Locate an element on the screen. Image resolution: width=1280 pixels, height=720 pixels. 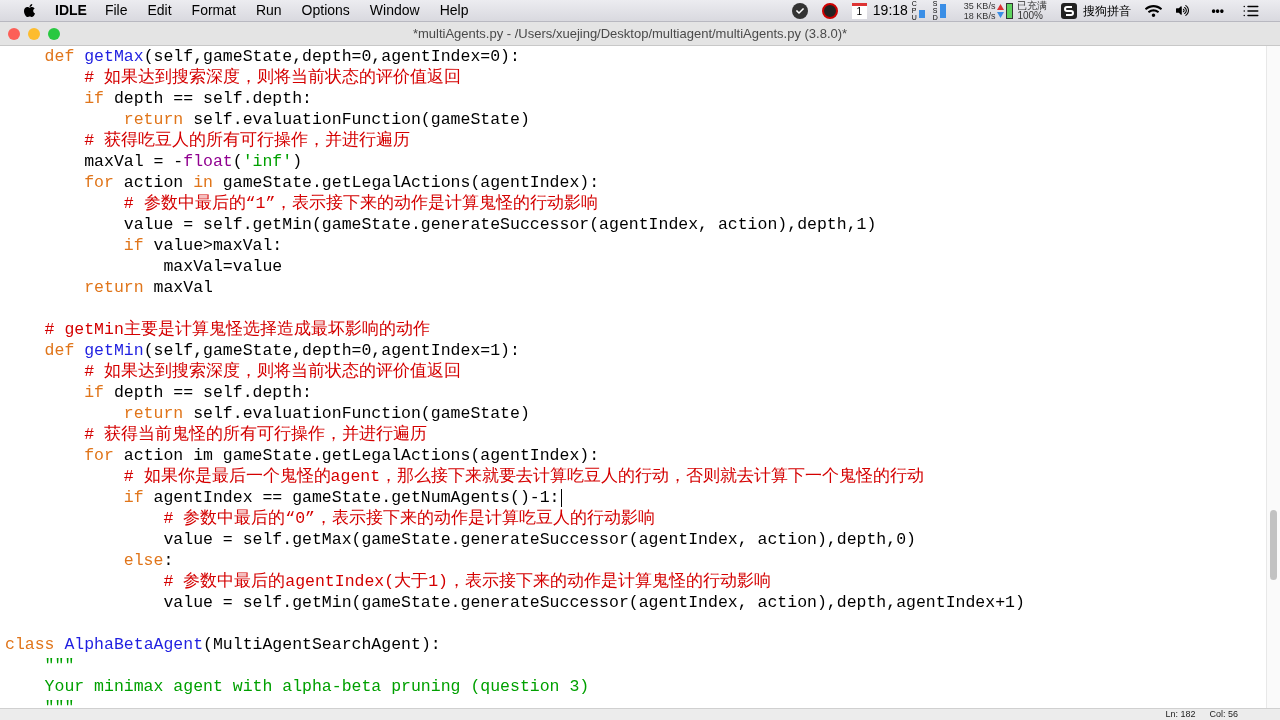
code-line: for action in gameState.getLegalActions(agentIndex): is located at coordinates (341, 182).